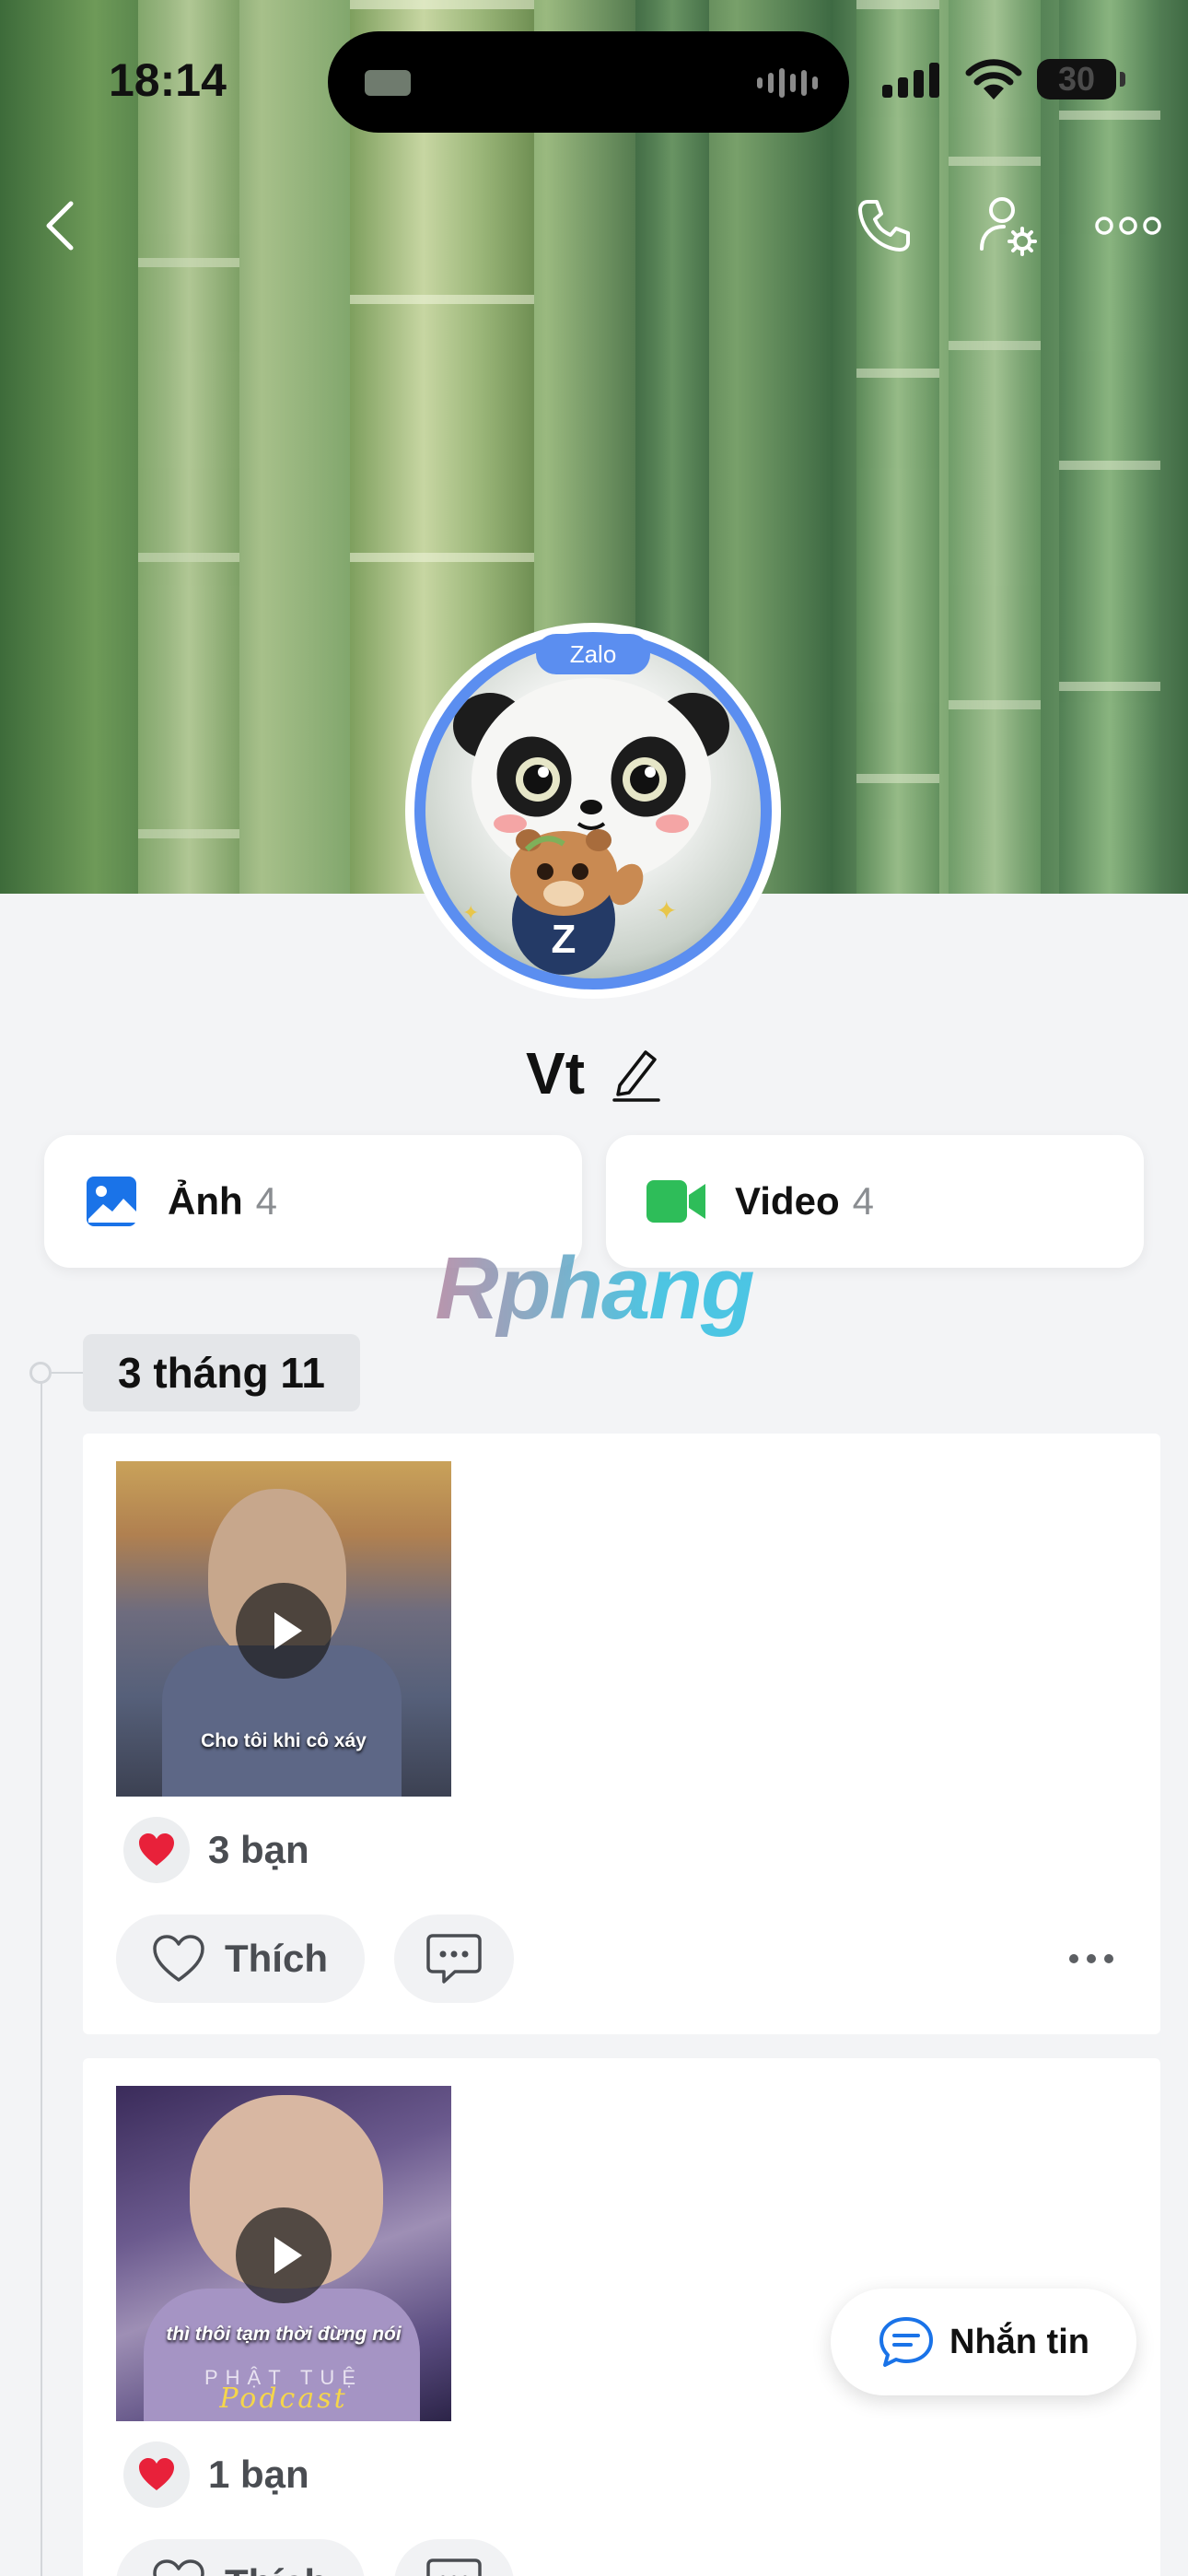 The height and width of the screenshot is (2576, 1188). I want to click on watermark-logo: Rphang, so click(594, 1289).